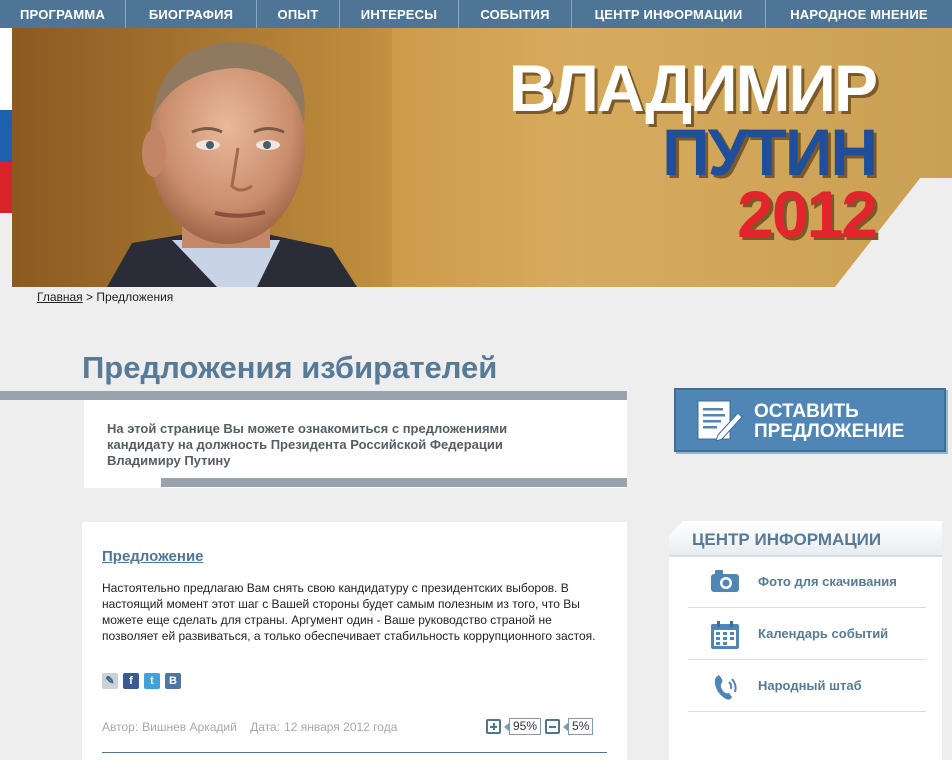 This screenshot has width=952, height=760. Describe the element at coordinates (515, 14) in the screenshot. I see `nav-item-events: СОБЫТИЯ` at that location.